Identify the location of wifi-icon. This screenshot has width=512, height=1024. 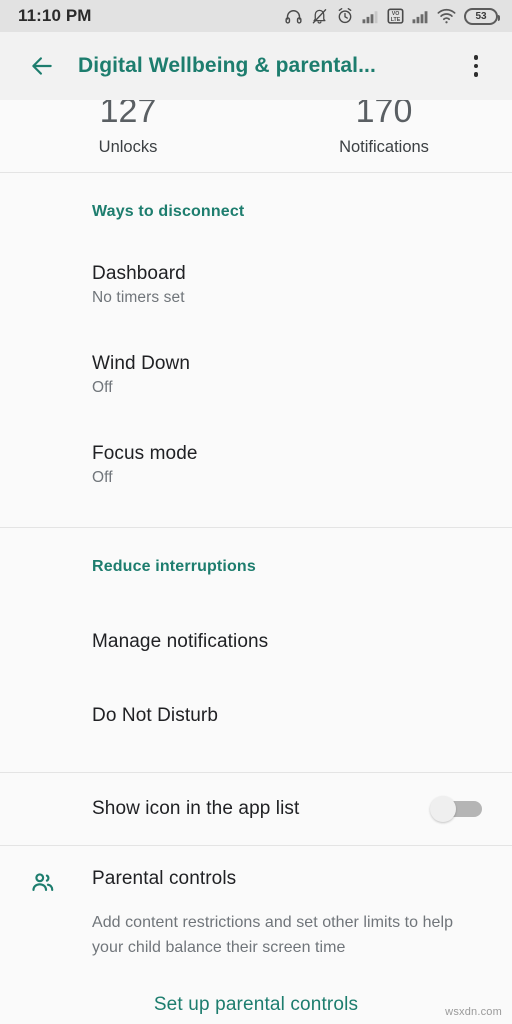
(446, 16).